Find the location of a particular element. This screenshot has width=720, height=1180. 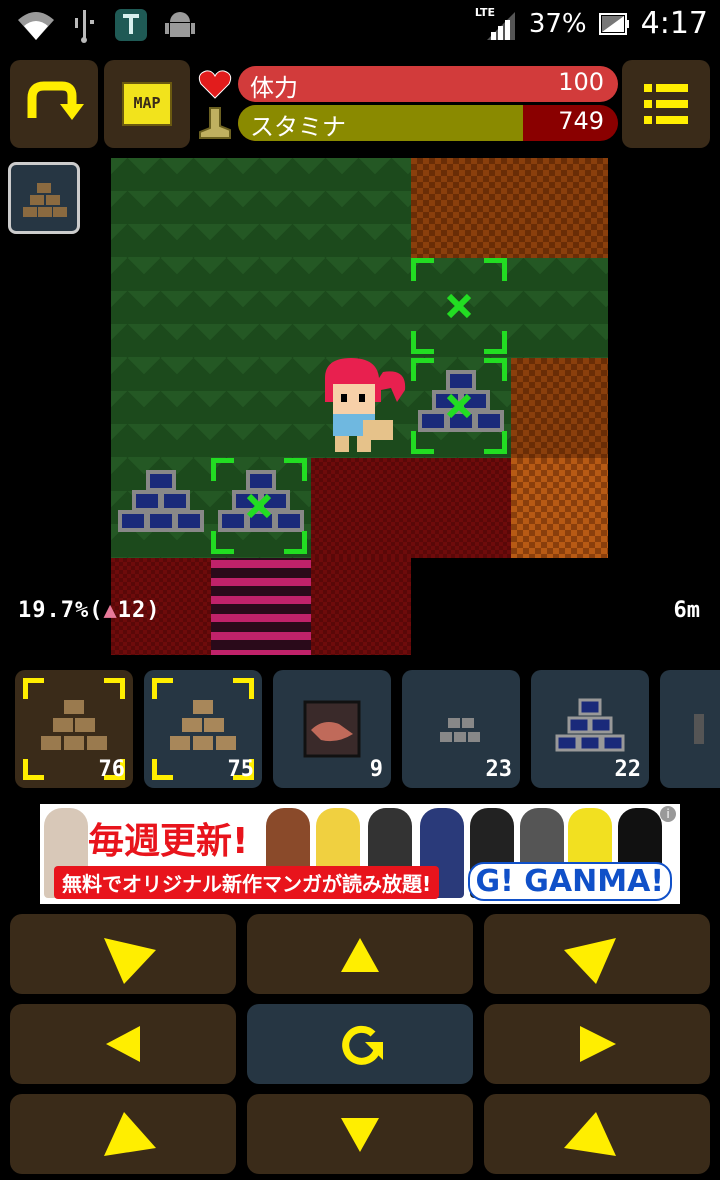

depth-indicator: 6m is located at coordinates (687, 610).